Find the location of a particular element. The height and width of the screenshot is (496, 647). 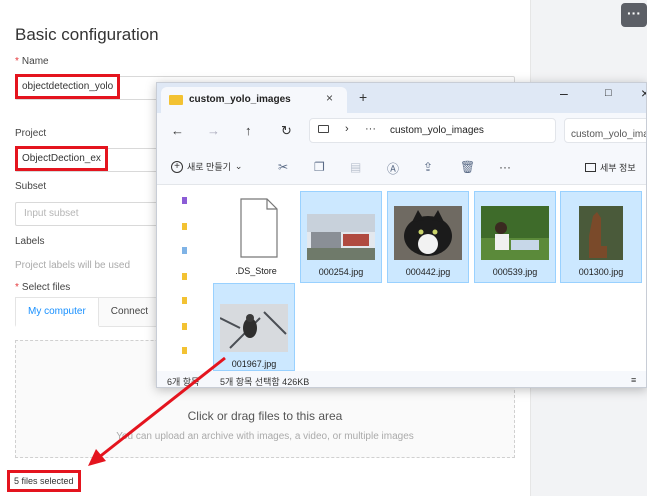

path-ellipsis: ··· is located at coordinates (370, 129).